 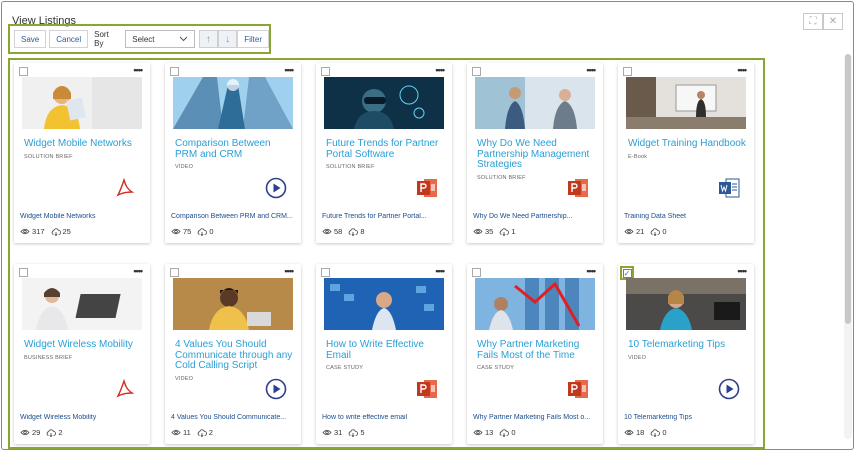 I want to click on view-count: 21, so click(x=640, y=231).